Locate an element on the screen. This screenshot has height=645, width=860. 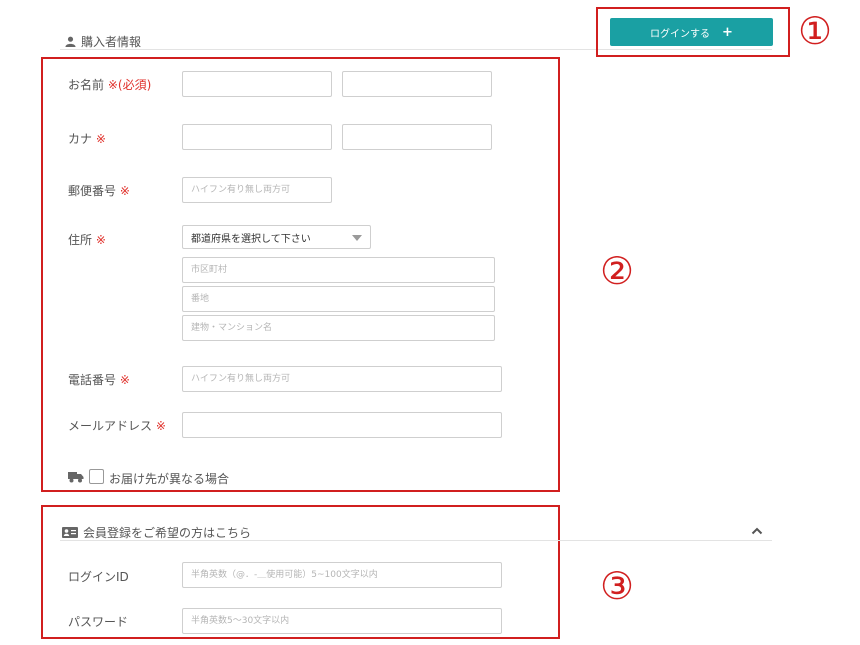
last-name-kana-input is located at coordinates (257, 137).